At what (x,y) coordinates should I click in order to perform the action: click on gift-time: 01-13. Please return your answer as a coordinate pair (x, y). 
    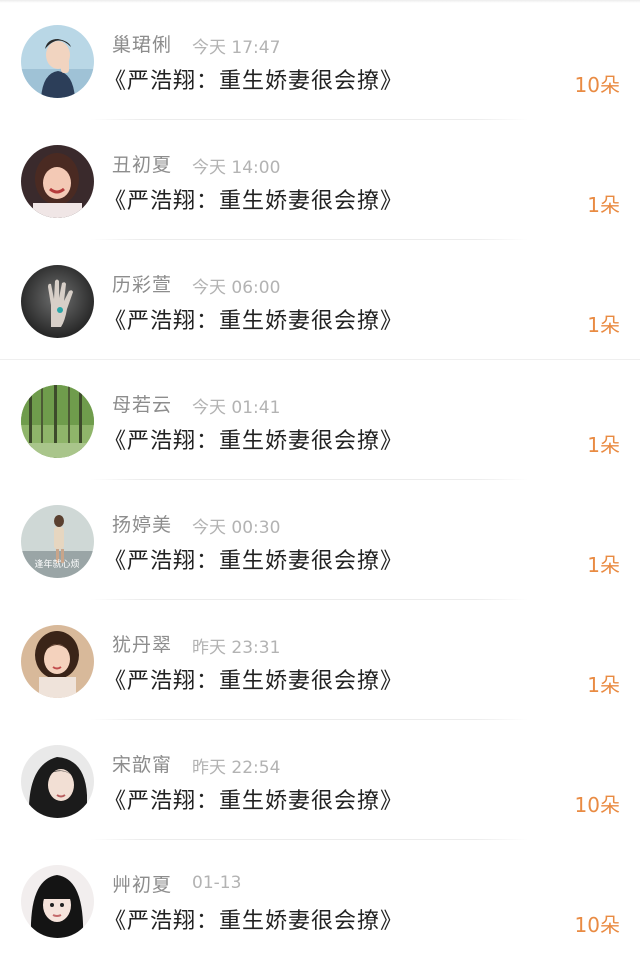
    Looking at the image, I should click on (217, 883).